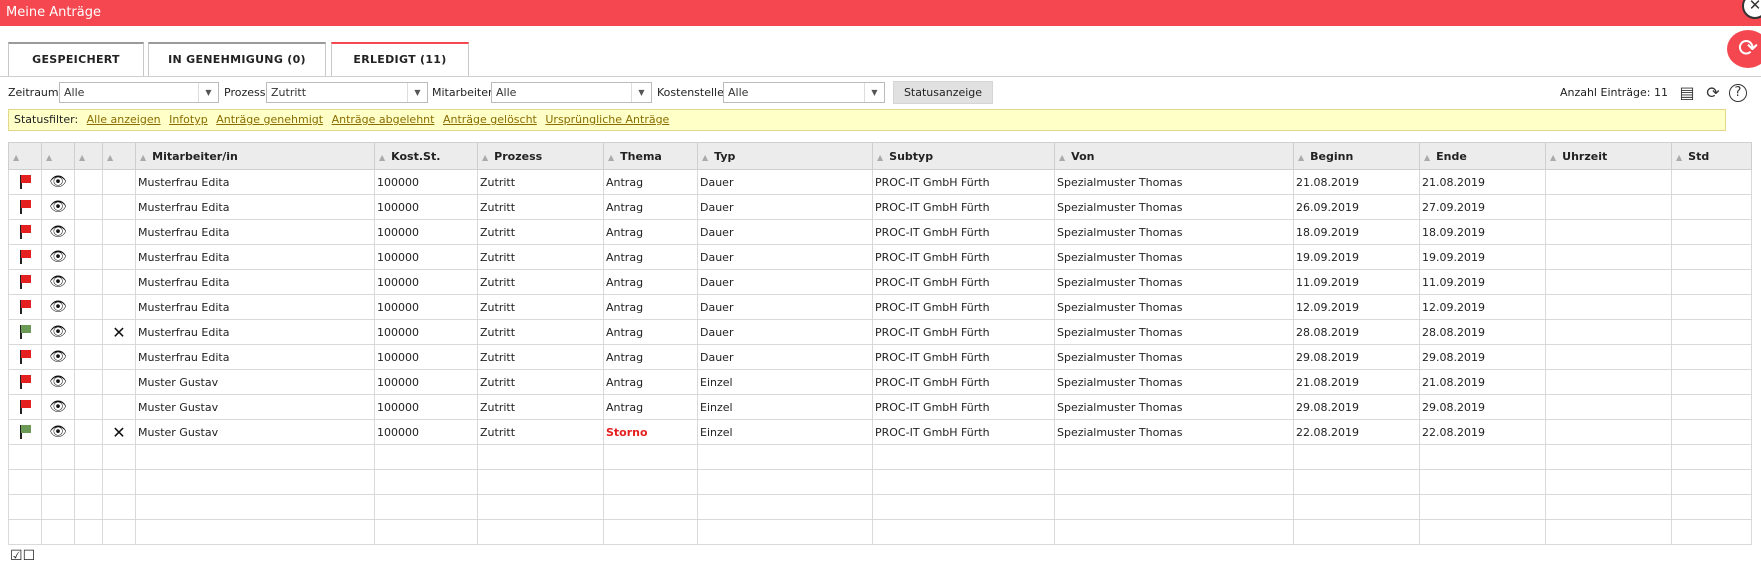 The image size is (1761, 579). Describe the element at coordinates (119, 156) in the screenshot. I see `col-header-delete: ▲` at that location.